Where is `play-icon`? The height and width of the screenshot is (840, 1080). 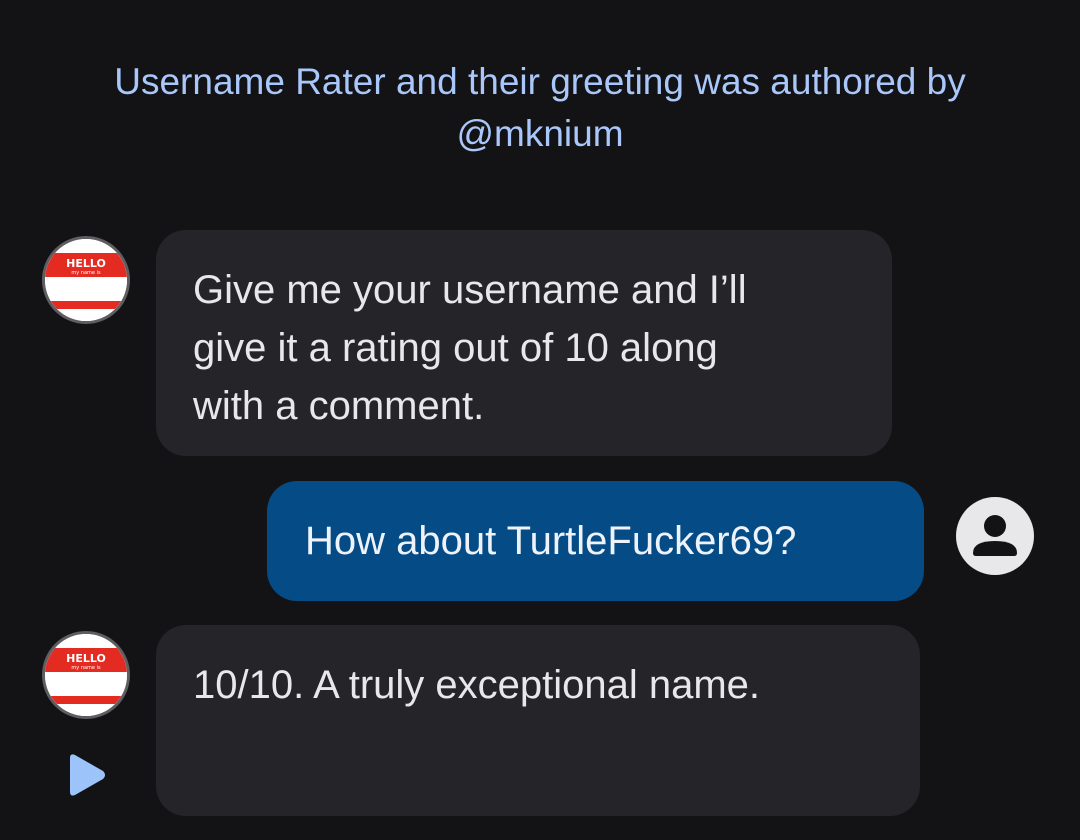
play-icon is located at coordinates (87, 775).